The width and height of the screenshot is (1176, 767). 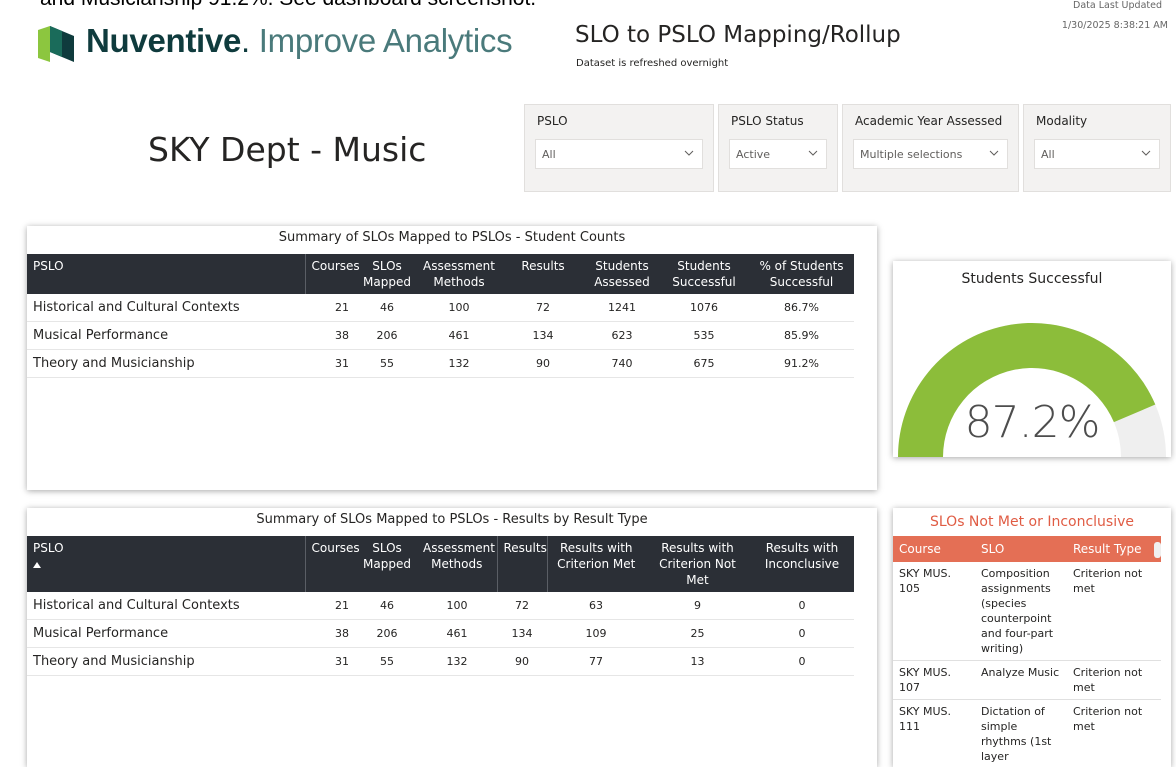 What do you see at coordinates (166, 308) in the screenshot?
I see `table-cell: Historical and Cultural Contexts` at bounding box center [166, 308].